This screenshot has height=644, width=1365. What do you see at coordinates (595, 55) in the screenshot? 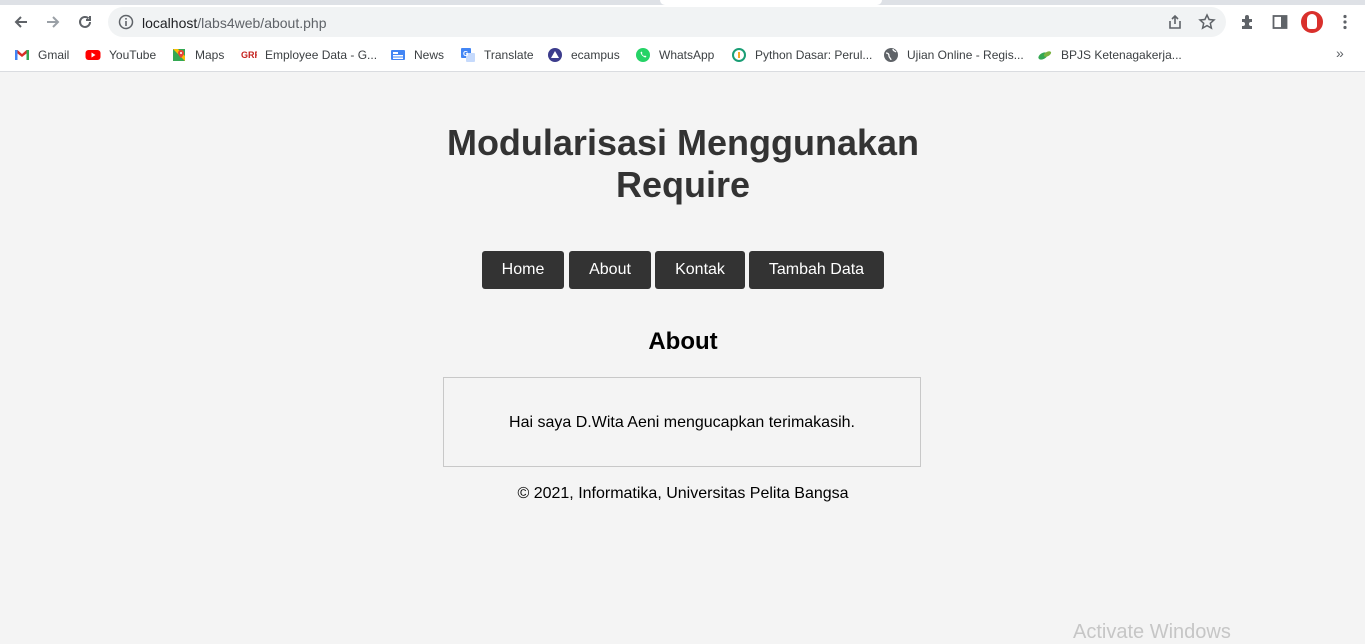
I see `bookmark-label: ecampus` at bounding box center [595, 55].